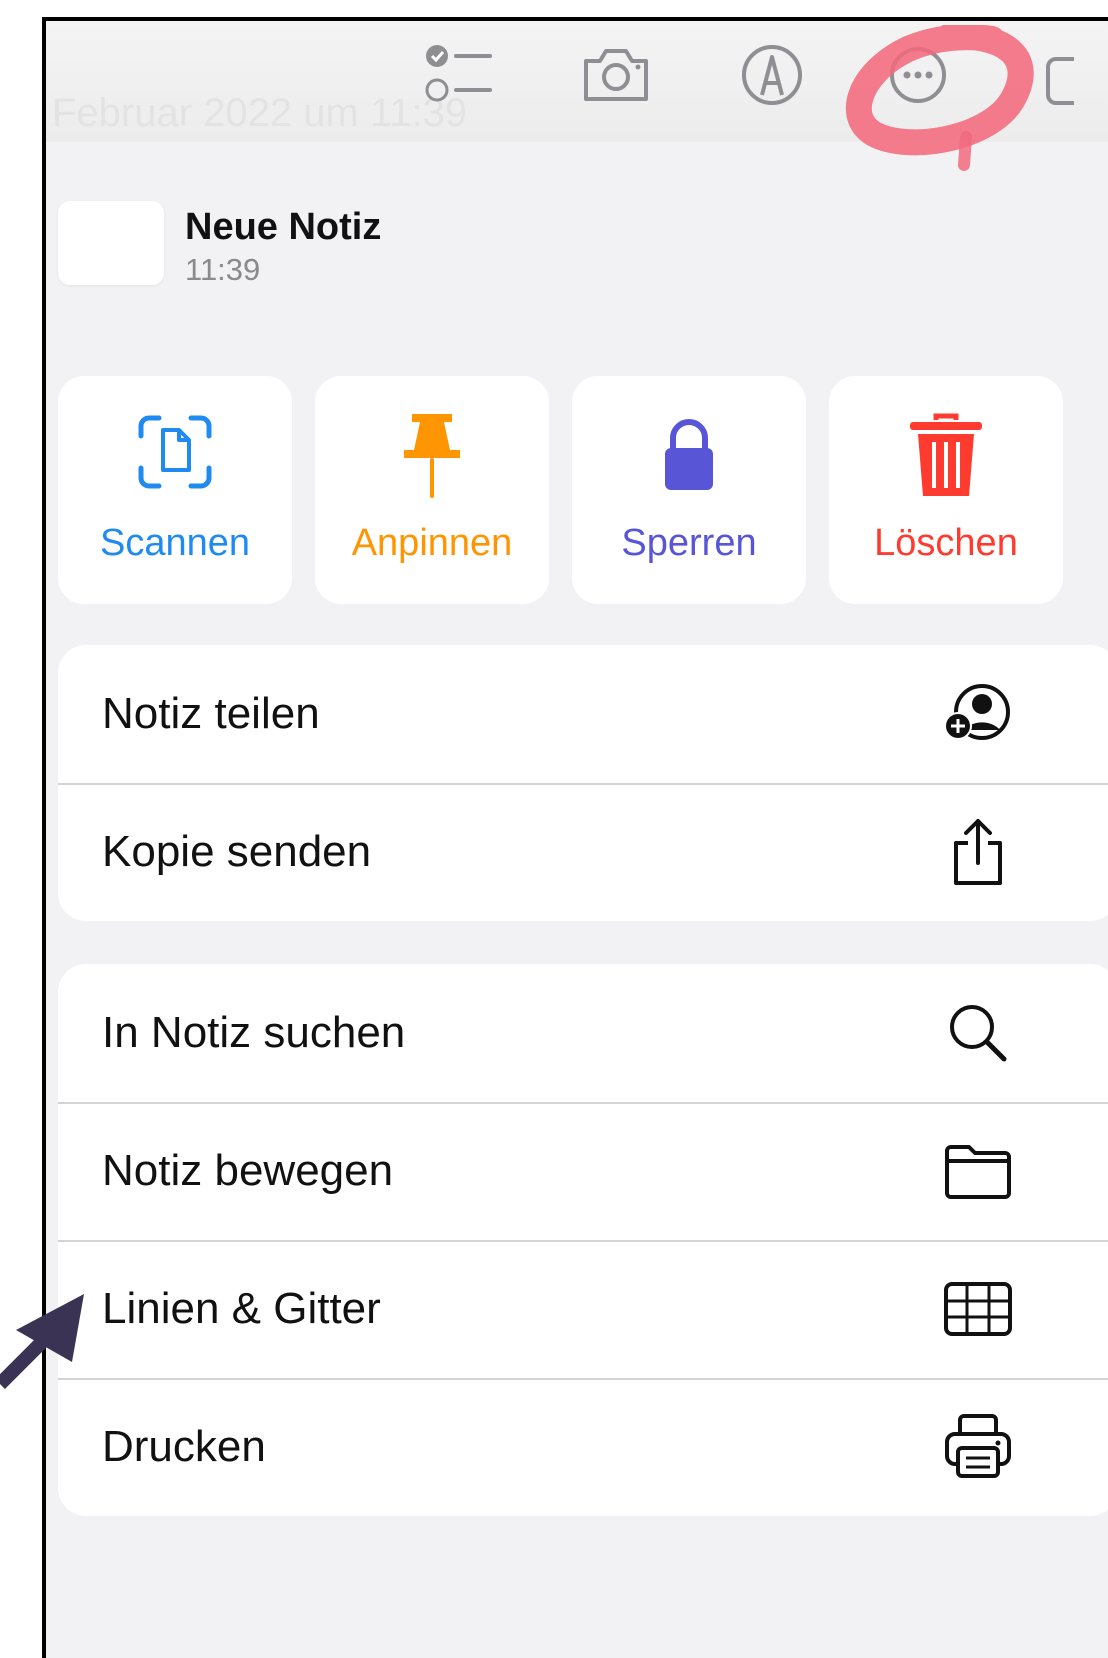 The width and height of the screenshot is (1108, 1658). What do you see at coordinates (459, 74) in the screenshot?
I see `checklist-icon` at bounding box center [459, 74].